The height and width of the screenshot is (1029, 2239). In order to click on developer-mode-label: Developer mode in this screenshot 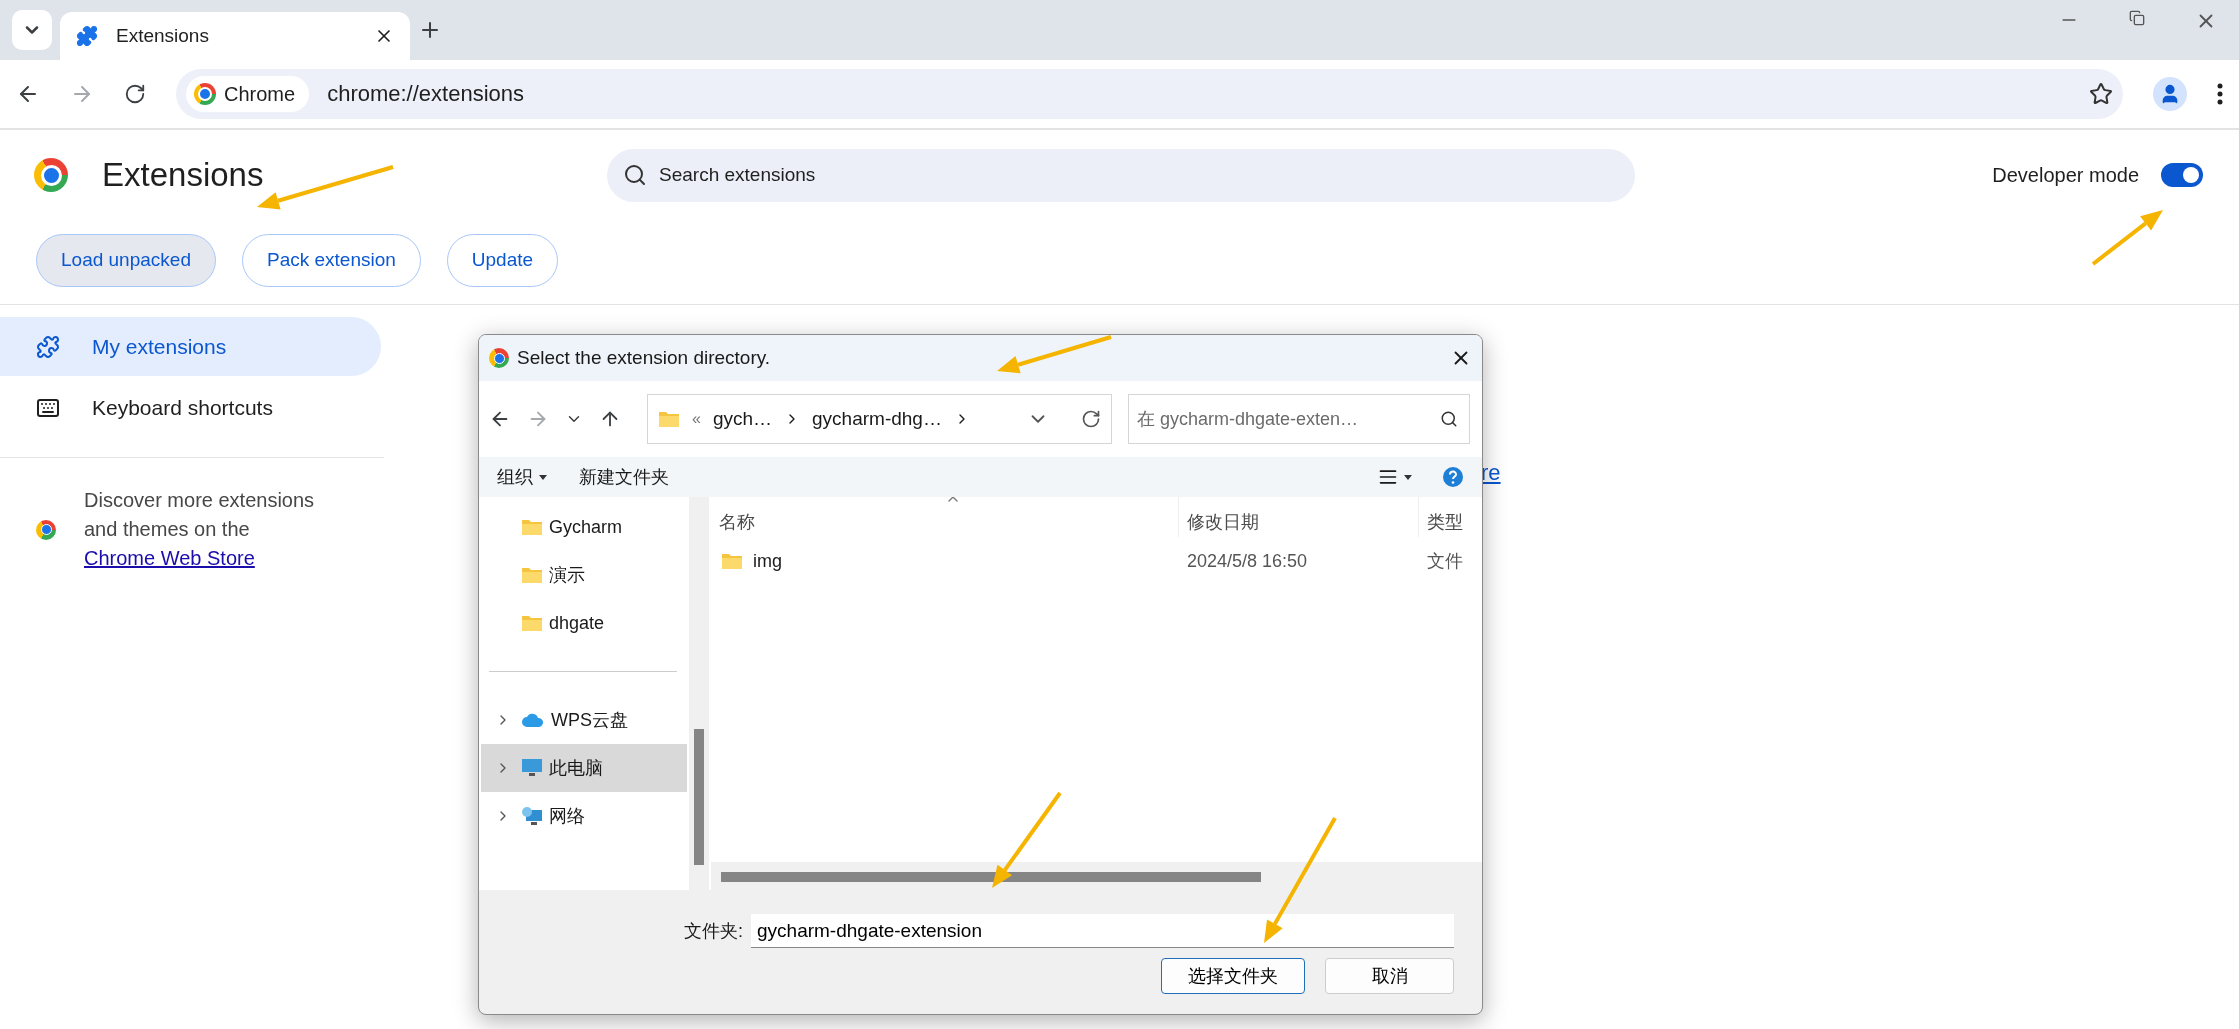, I will do `click(2065, 175)`.